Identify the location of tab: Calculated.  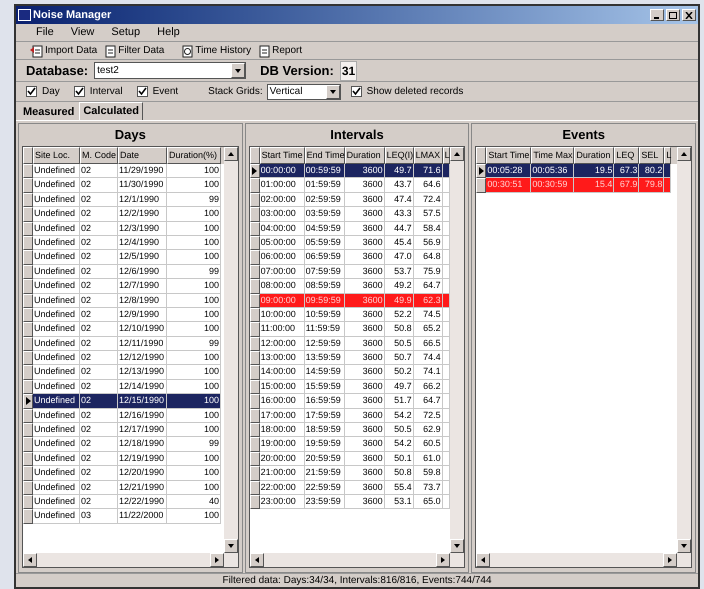
(111, 111).